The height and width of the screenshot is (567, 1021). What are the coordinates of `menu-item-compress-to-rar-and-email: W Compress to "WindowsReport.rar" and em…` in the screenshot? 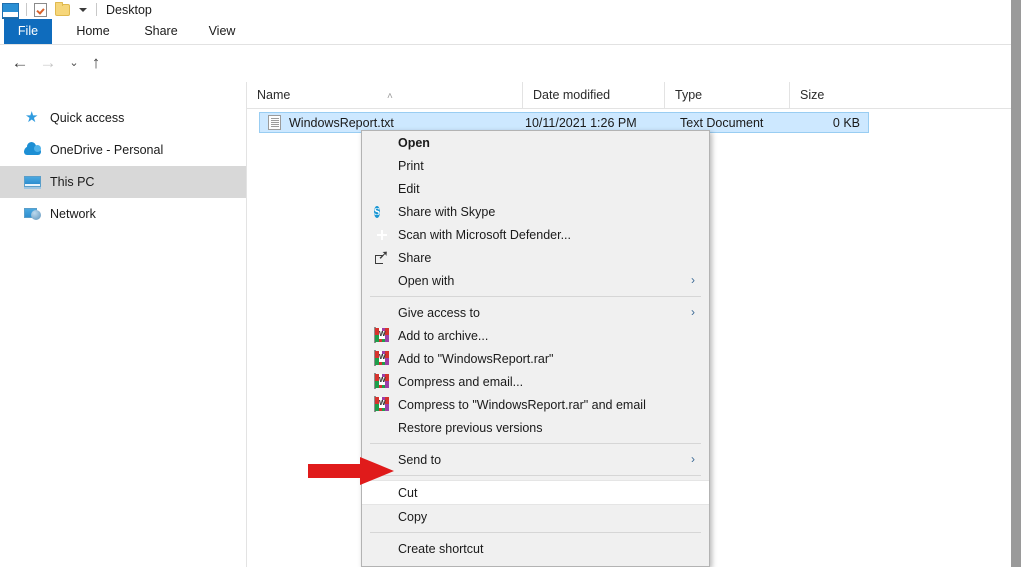 It's located at (535, 404).